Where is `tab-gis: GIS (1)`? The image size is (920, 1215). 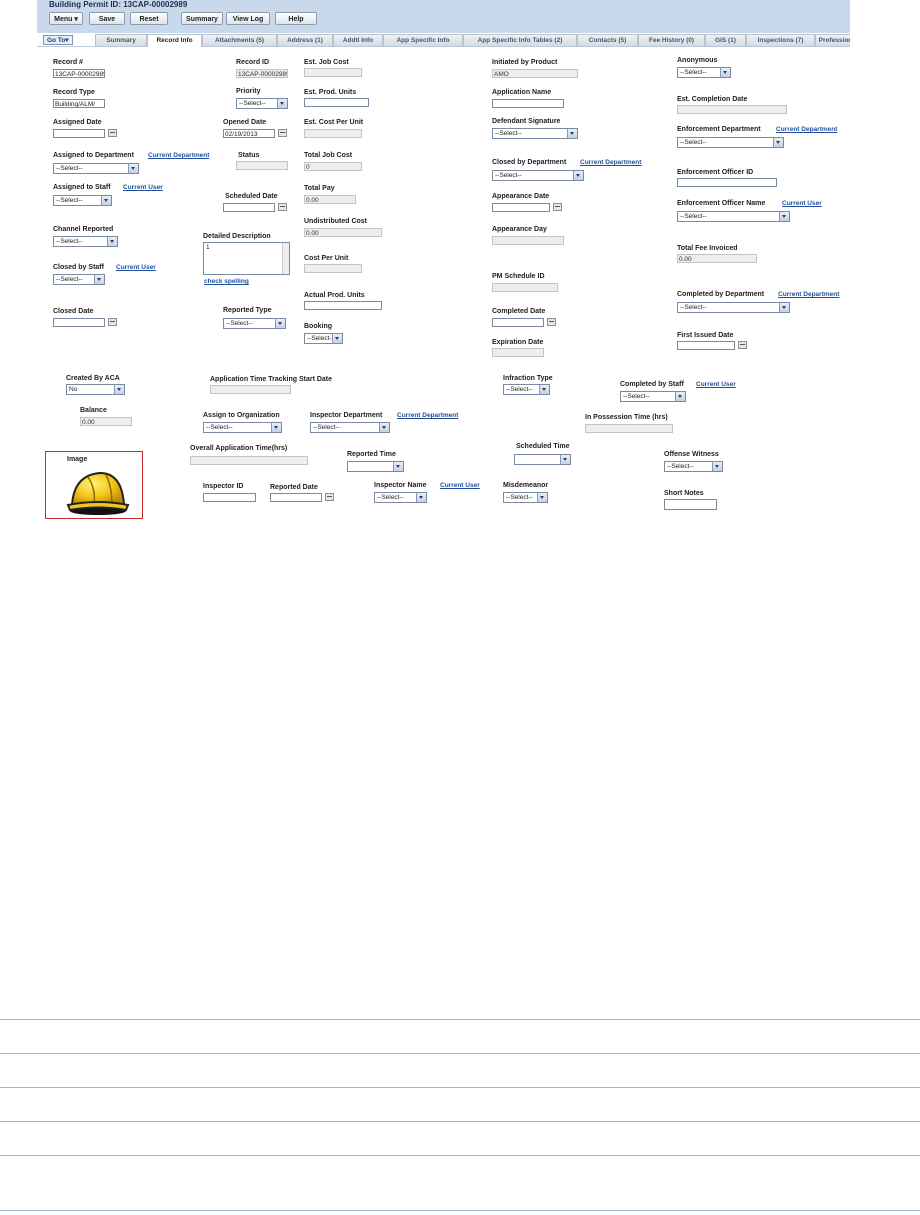 tab-gis: GIS (1) is located at coordinates (725, 40).